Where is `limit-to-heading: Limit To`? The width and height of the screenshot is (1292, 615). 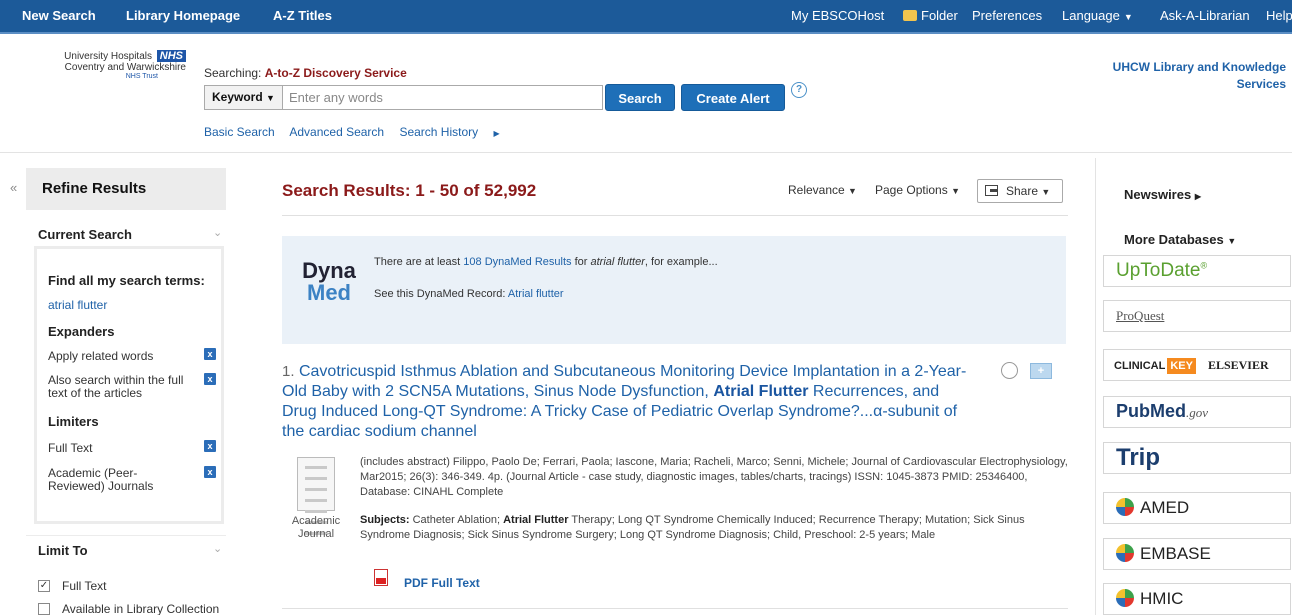
limit-to-heading: Limit To is located at coordinates (63, 550).